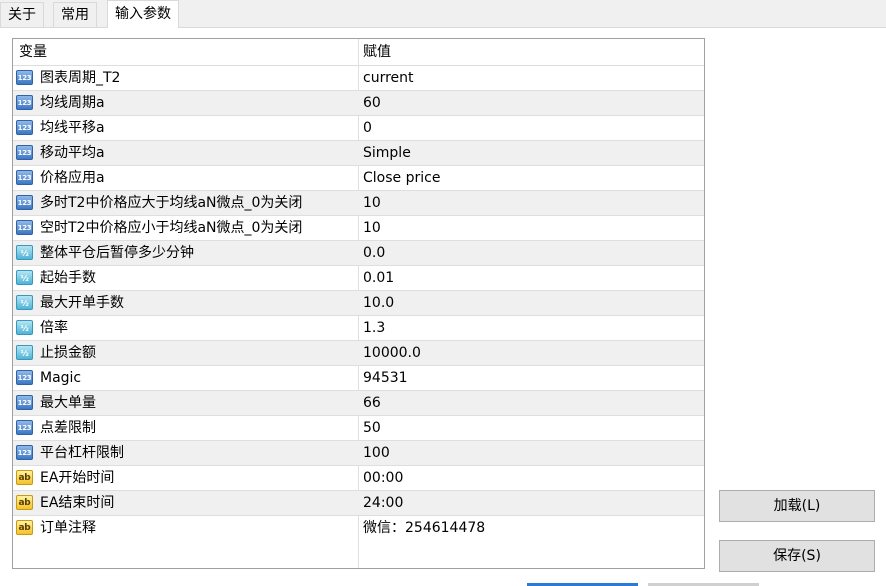  I want to click on table-row: 123 平台杠杆限制 100, so click(358, 452).